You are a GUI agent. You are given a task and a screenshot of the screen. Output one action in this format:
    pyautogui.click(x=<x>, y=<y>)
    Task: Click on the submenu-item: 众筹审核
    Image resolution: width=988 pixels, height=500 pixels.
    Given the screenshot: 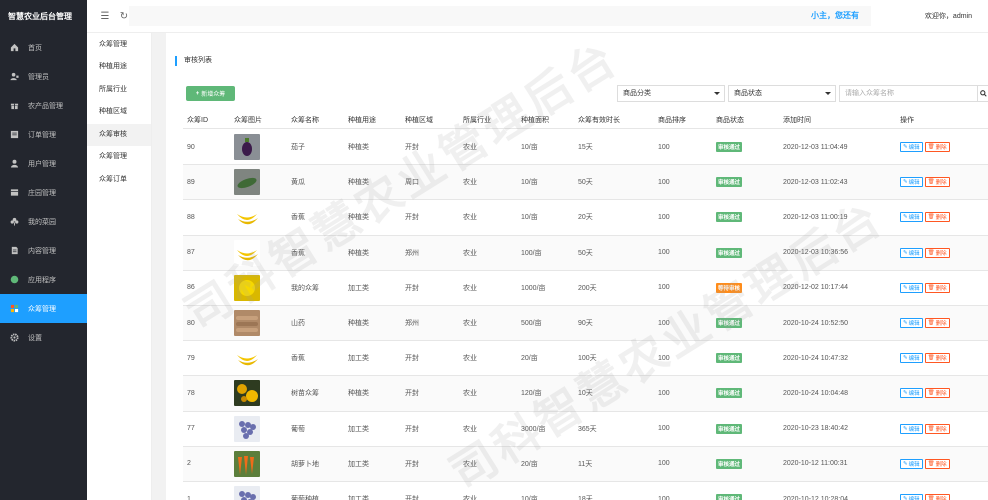 What is the action you would take?
    pyautogui.click(x=119, y=134)
    